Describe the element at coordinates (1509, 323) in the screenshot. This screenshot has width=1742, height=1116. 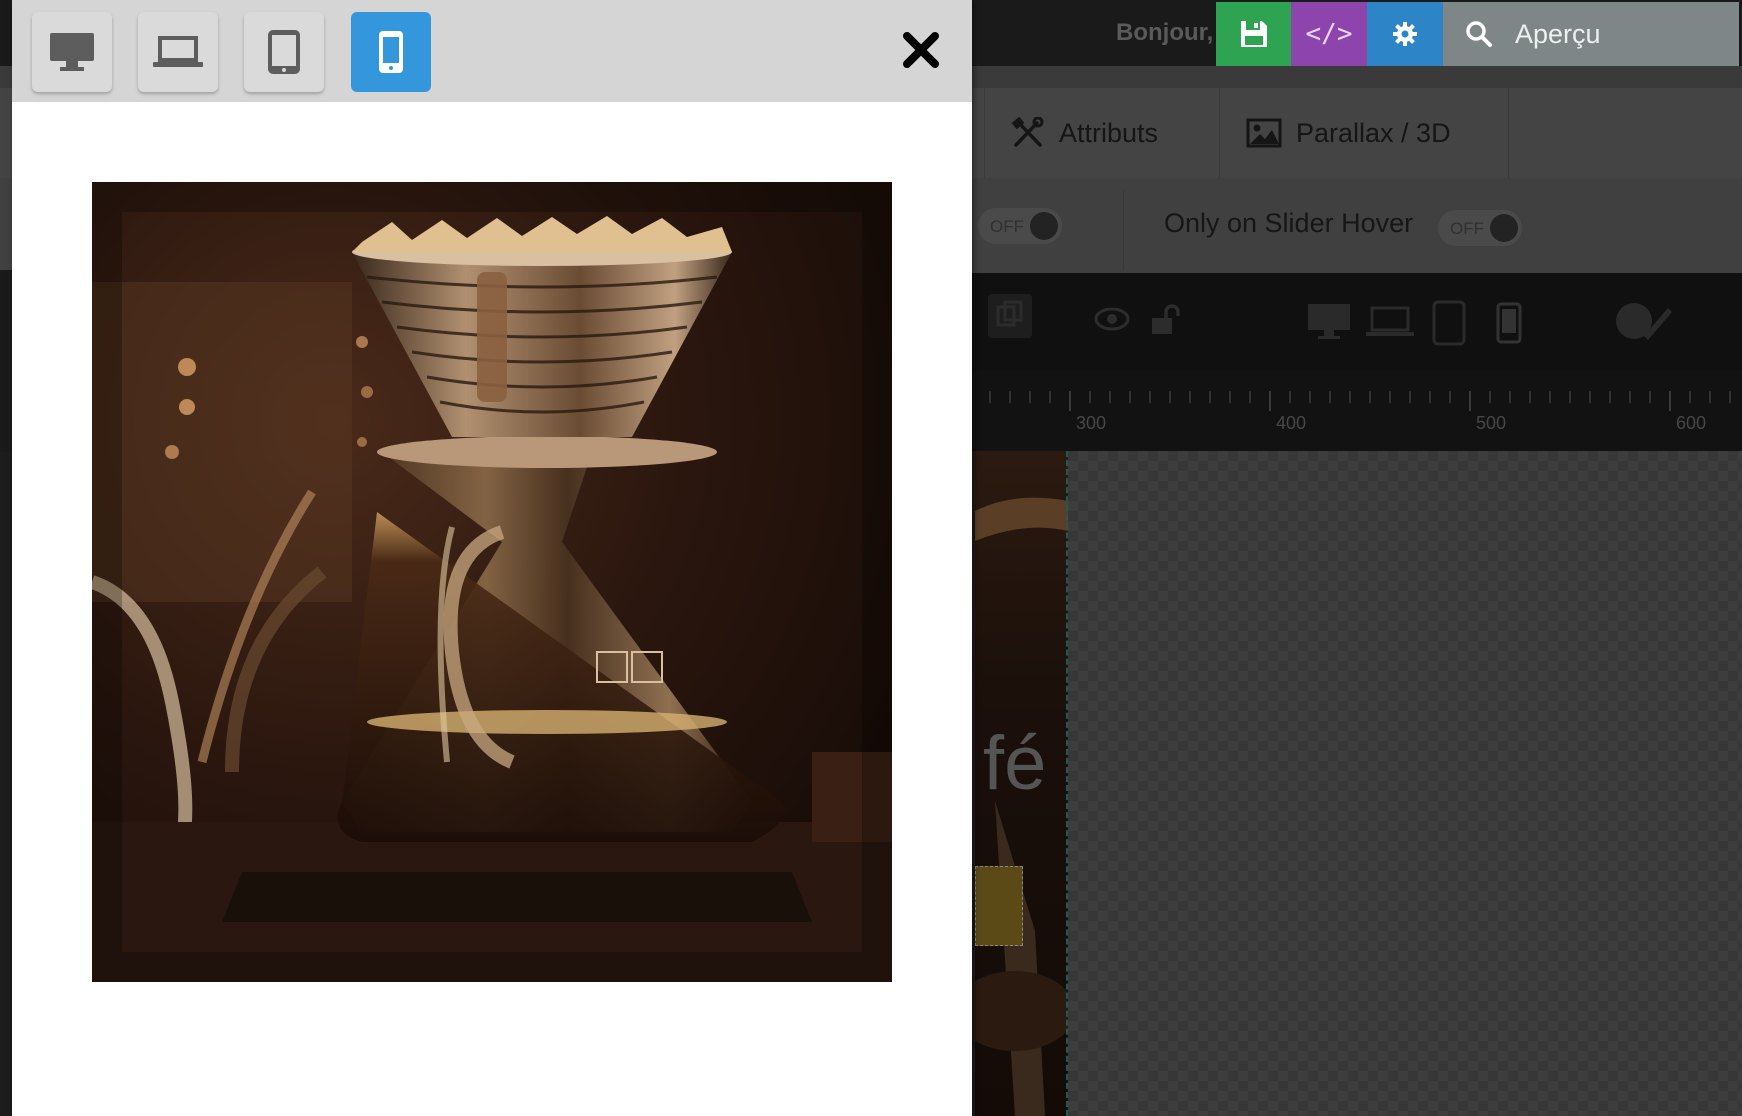
I see `mobile-visibility-icon` at that location.